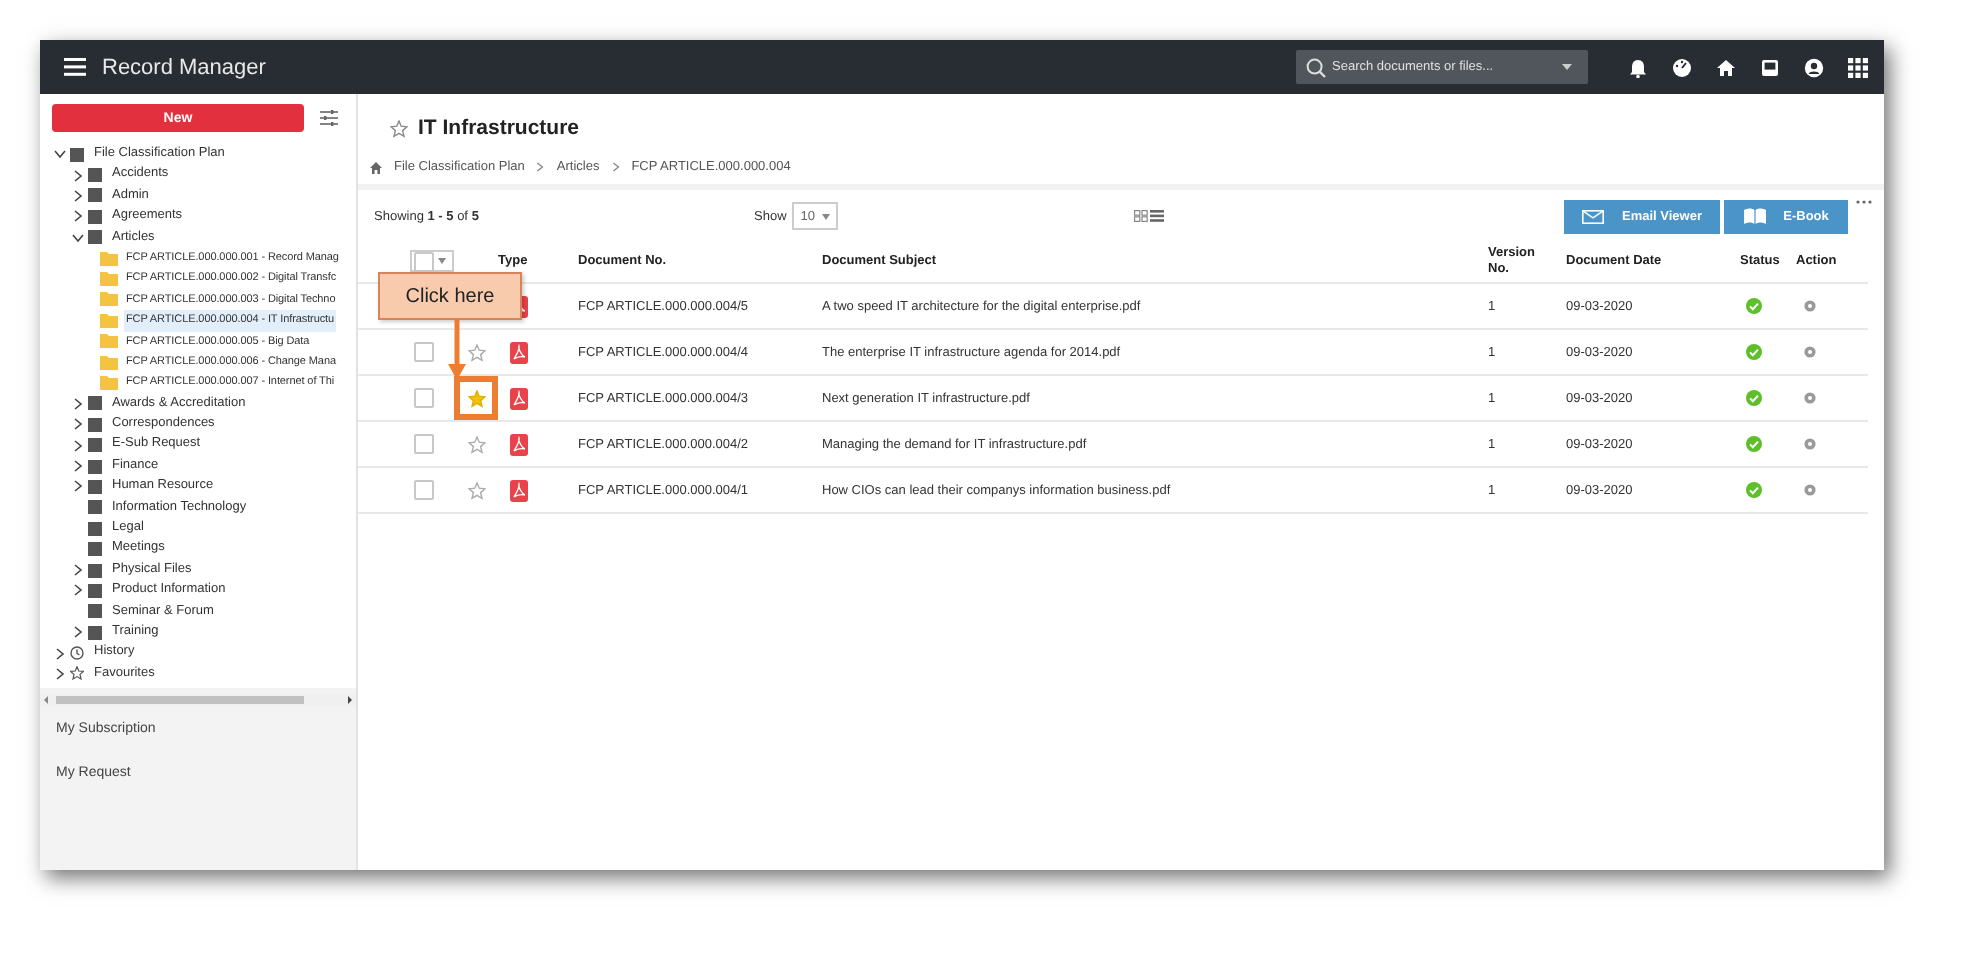 The image size is (1968, 954). Describe the element at coordinates (329, 118) in the screenshot. I see `filter-settings-icon` at that location.